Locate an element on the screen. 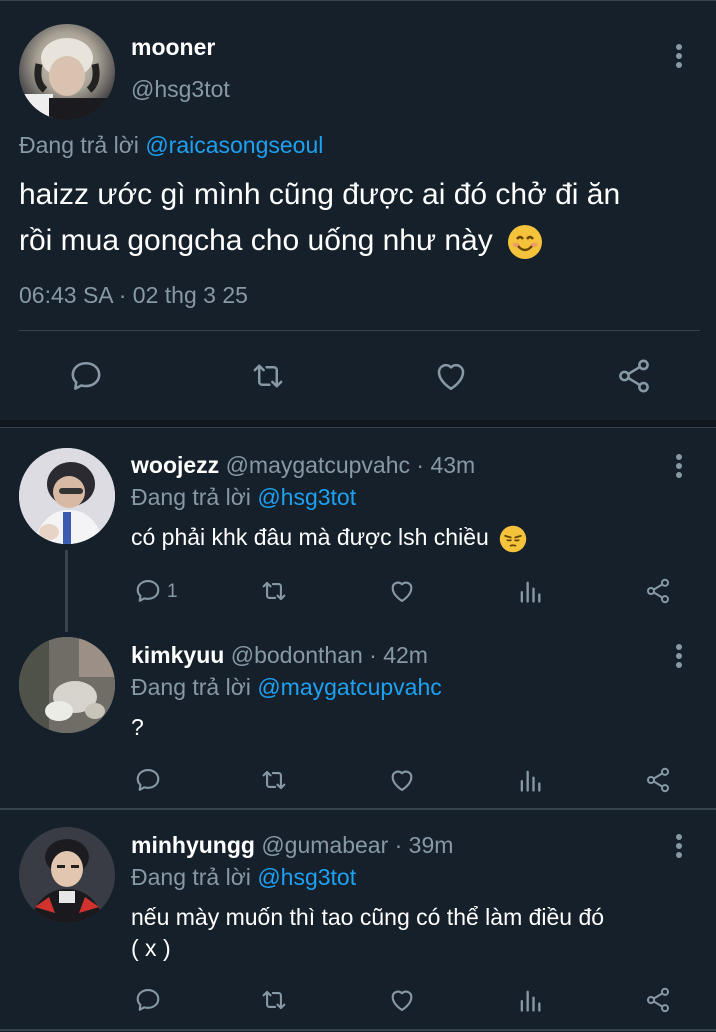  replying-to: Đang trả lời @maygatcupvahc is located at coordinates (286, 687).